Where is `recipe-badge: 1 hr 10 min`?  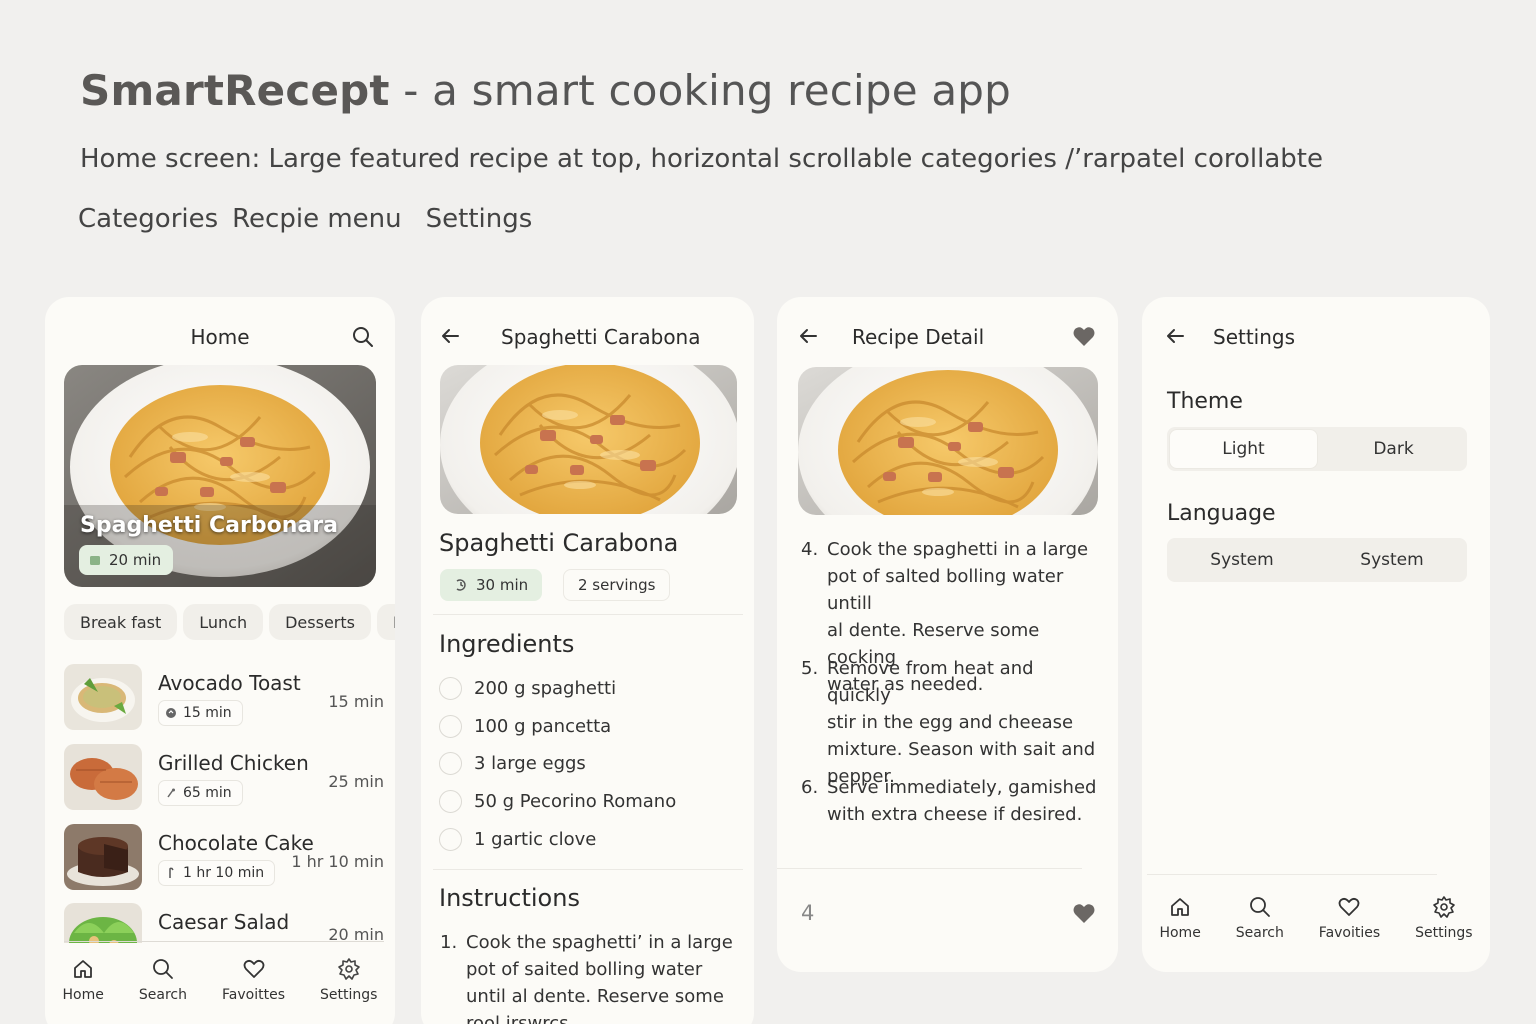 recipe-badge: 1 hr 10 min is located at coordinates (217, 873).